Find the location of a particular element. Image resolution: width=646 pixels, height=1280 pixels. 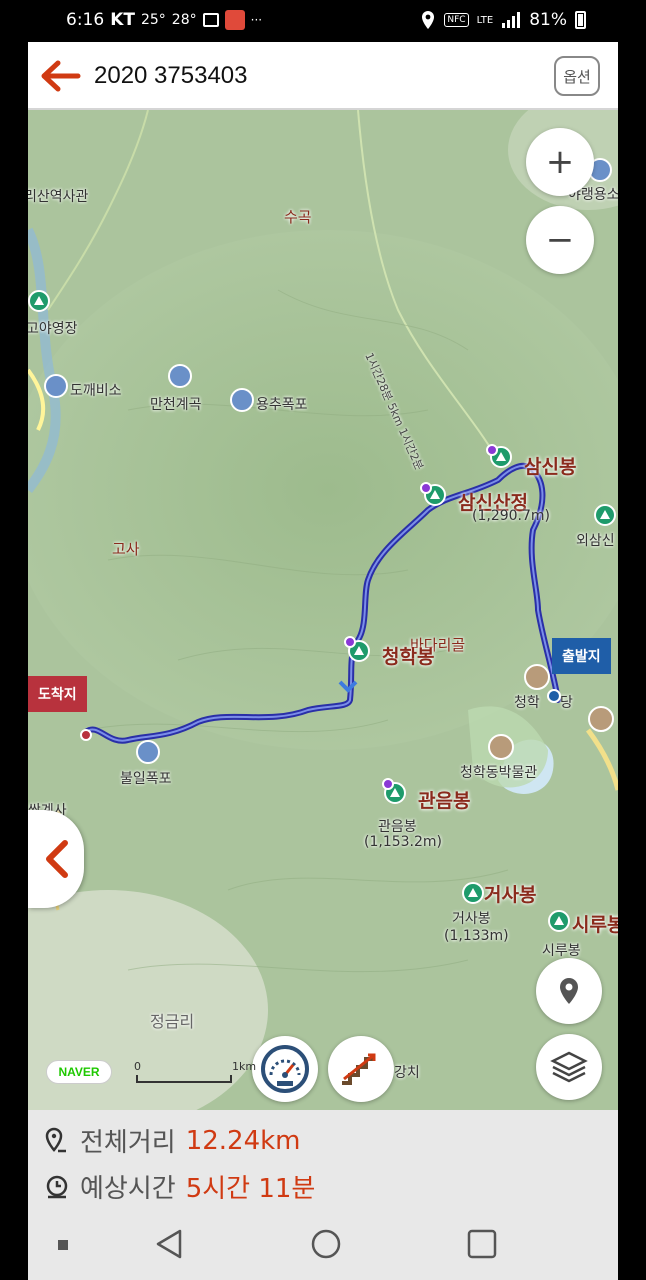

system-nav-bar is located at coordinates (323, 1245).